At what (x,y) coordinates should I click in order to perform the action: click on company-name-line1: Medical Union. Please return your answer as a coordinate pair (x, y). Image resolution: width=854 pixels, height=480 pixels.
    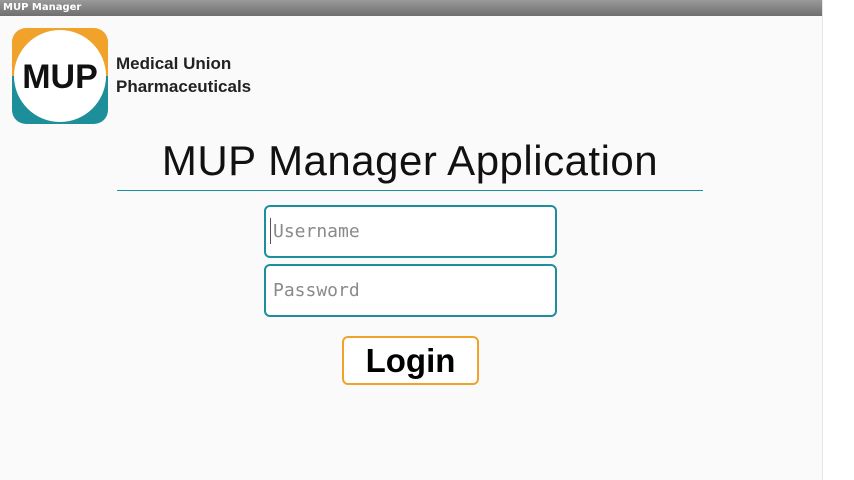
    Looking at the image, I should click on (174, 63).